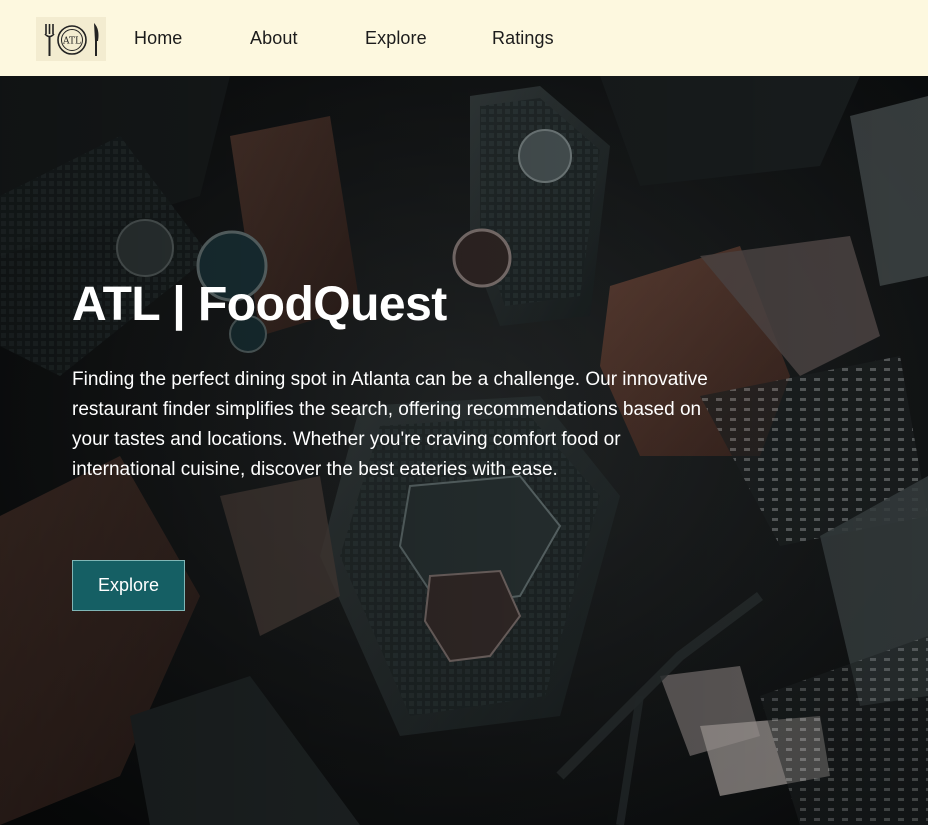 This screenshot has width=928, height=825. What do you see at coordinates (158, 38) in the screenshot?
I see `nav-link-home: Home` at bounding box center [158, 38].